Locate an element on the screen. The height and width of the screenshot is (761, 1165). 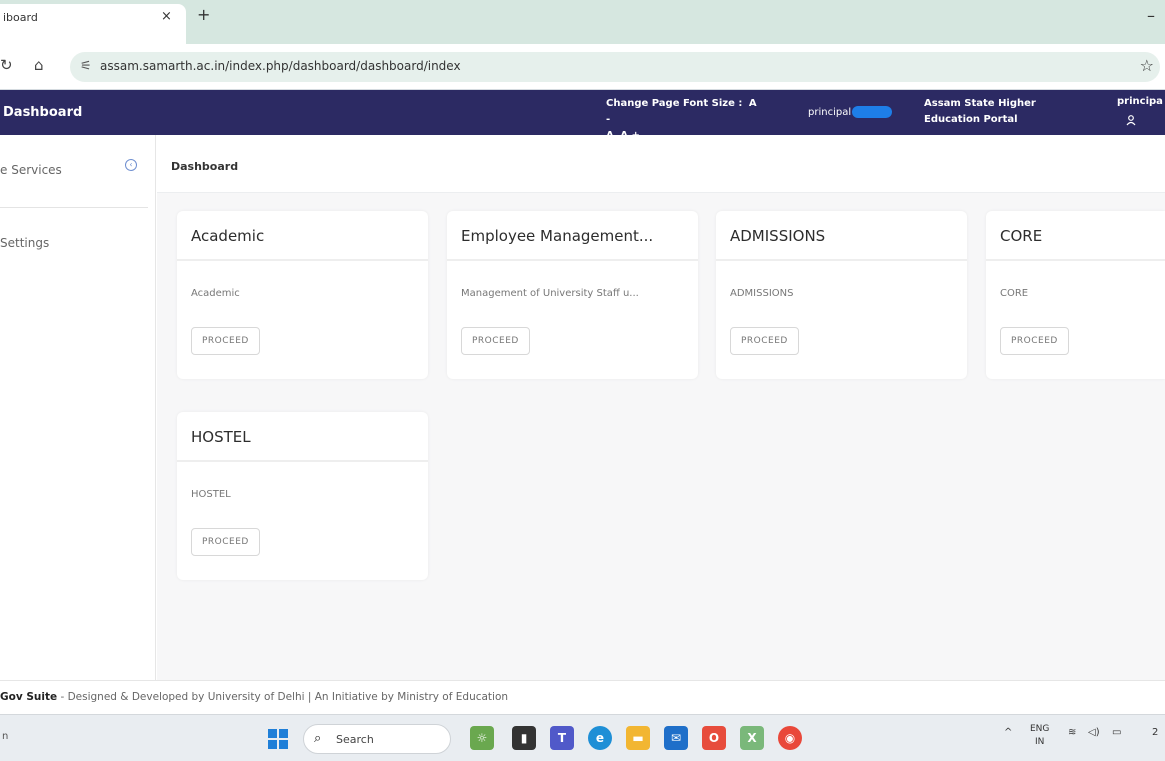
weather-widget-icon: ☼ is located at coordinates (482, 738).